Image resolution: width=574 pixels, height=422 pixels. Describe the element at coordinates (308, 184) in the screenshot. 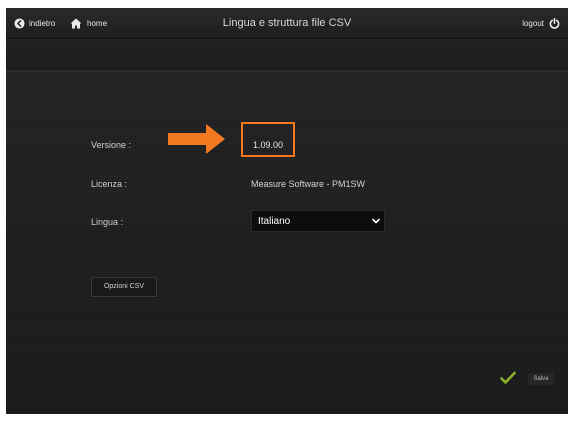

I see `license-value: Measure Software - PM1SW` at that location.